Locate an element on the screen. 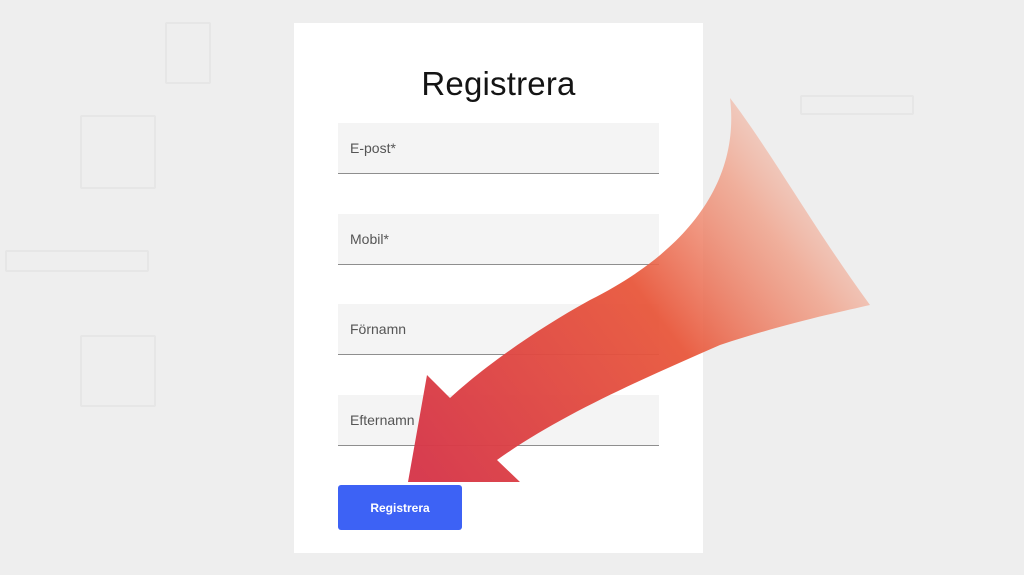 This screenshot has width=1024, height=575. last-name-field is located at coordinates (498, 420).